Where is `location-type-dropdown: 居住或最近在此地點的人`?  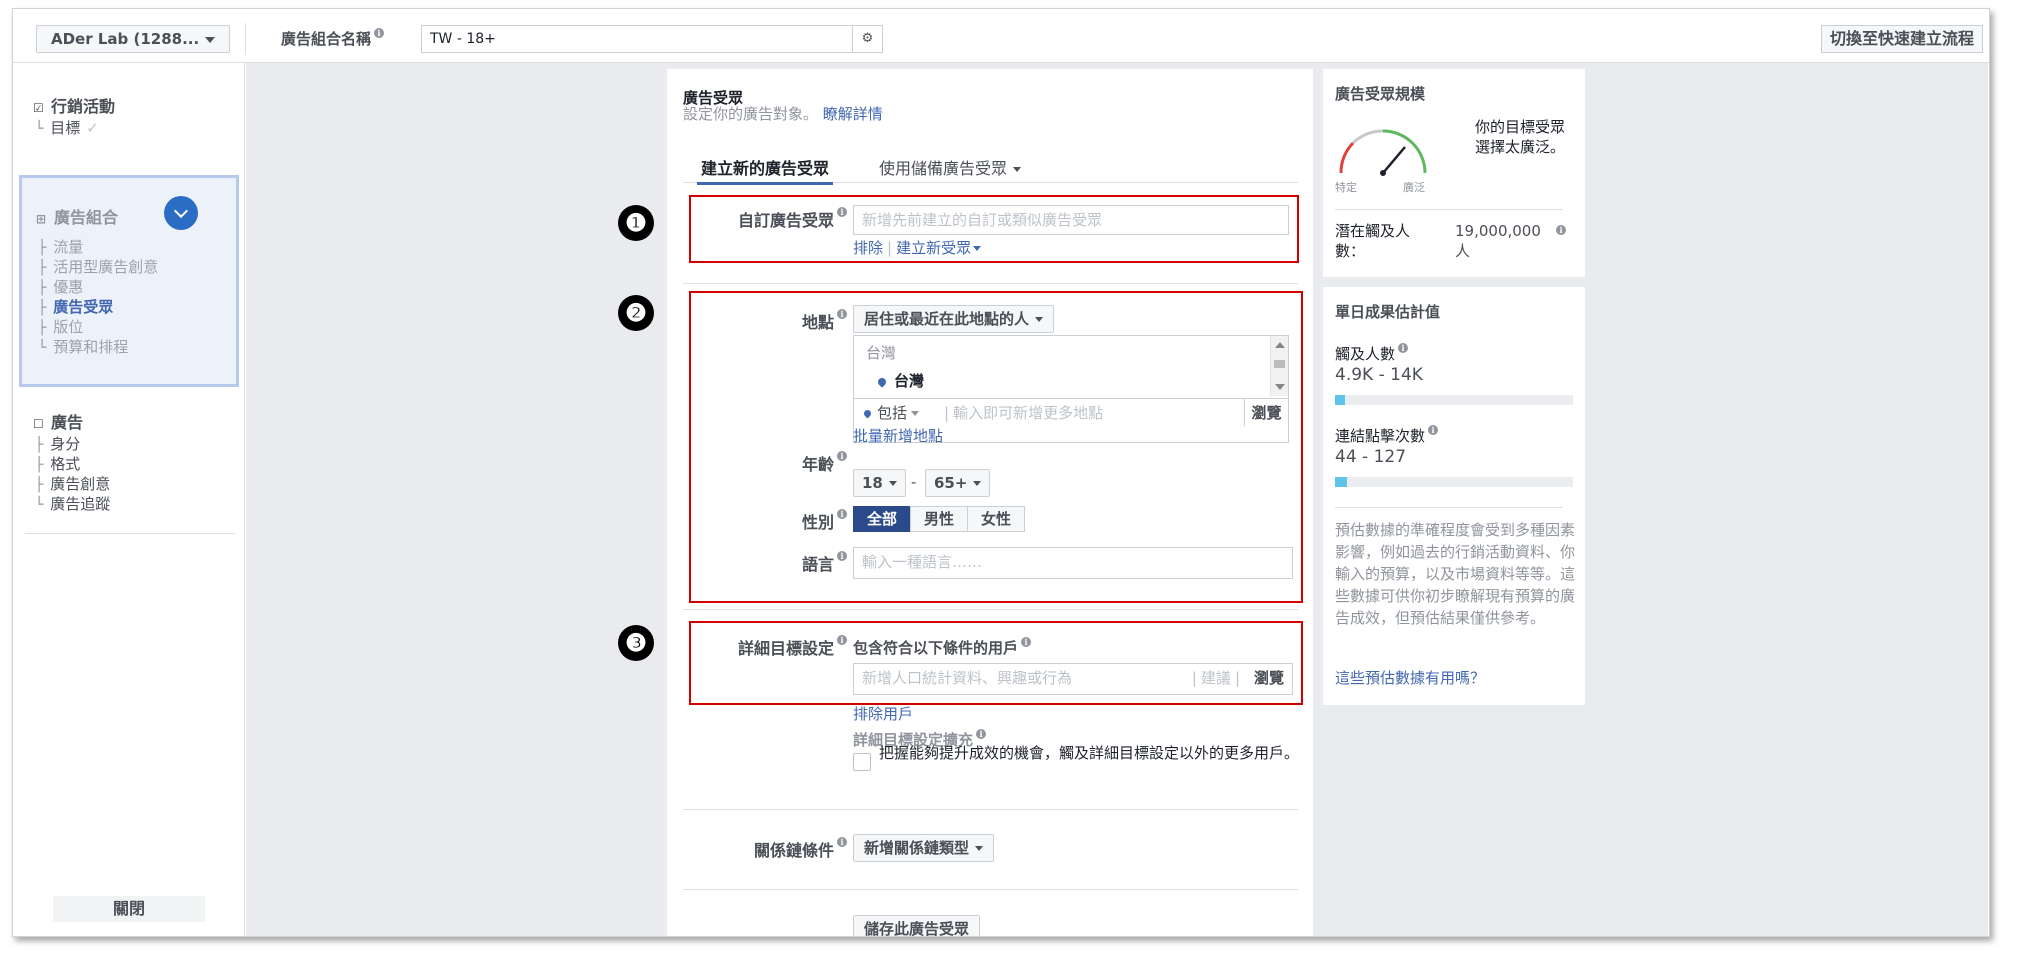 location-type-dropdown: 居住或最近在此地點的人 is located at coordinates (954, 319).